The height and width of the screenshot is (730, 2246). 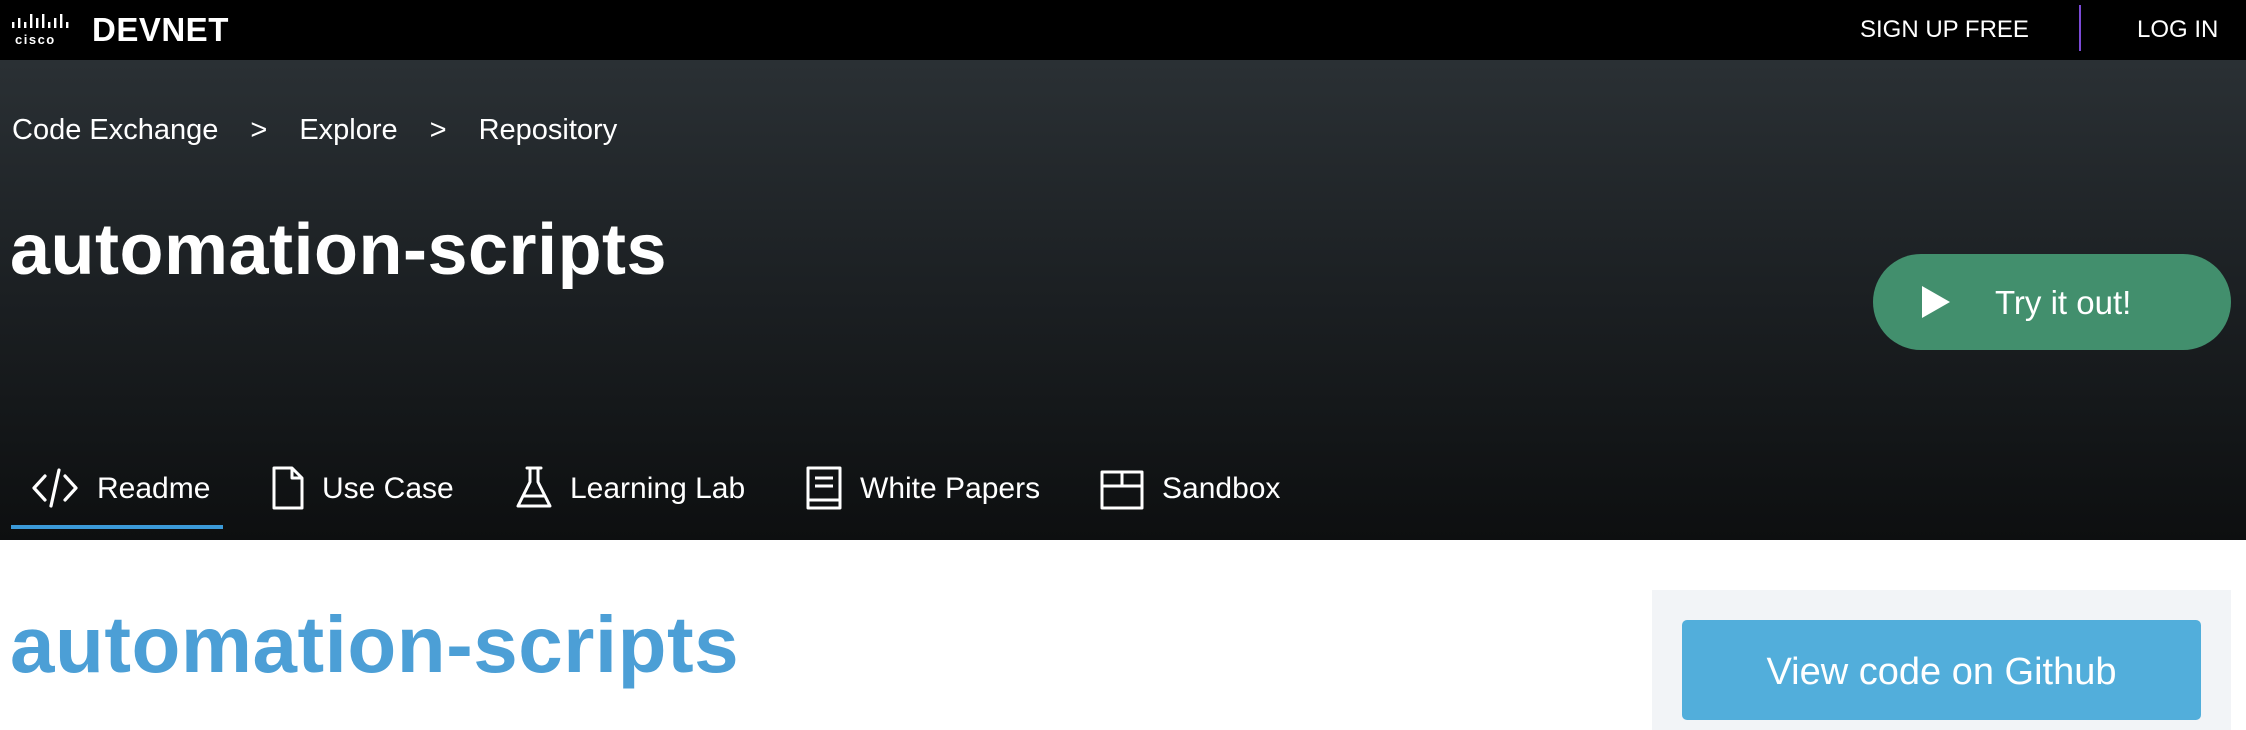 I want to click on signup-link: SIGN UP FREE, so click(x=1944, y=30).